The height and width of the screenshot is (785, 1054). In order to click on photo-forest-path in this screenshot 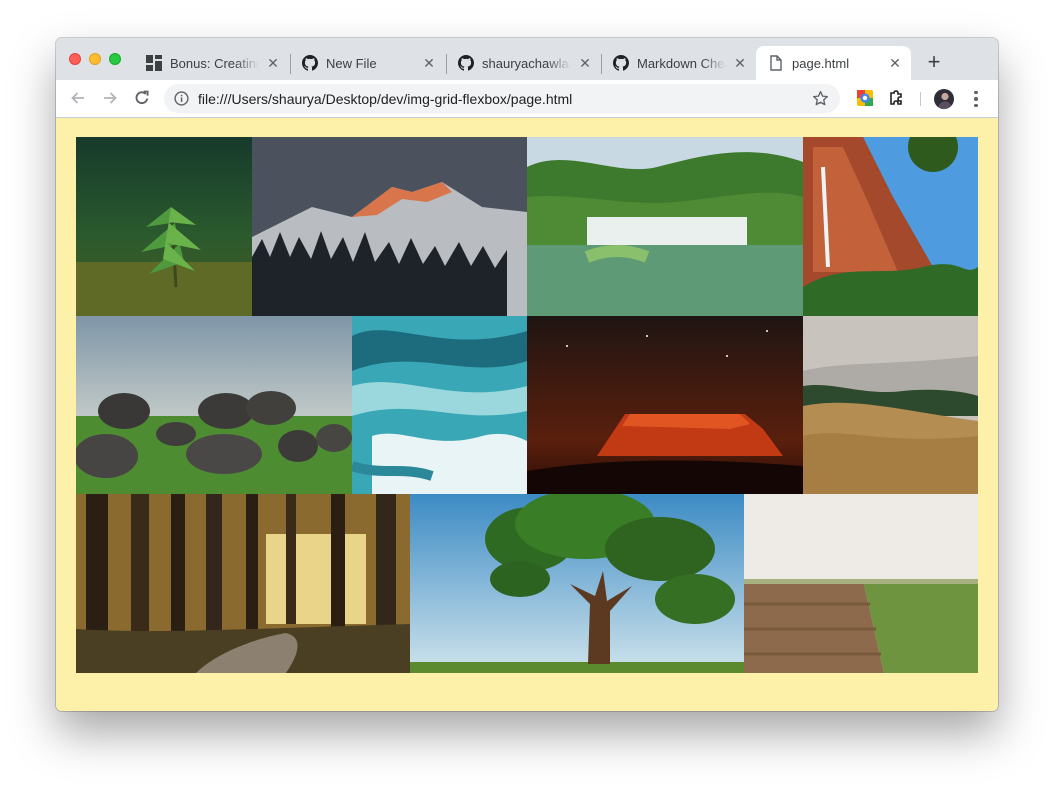, I will do `click(243, 583)`.